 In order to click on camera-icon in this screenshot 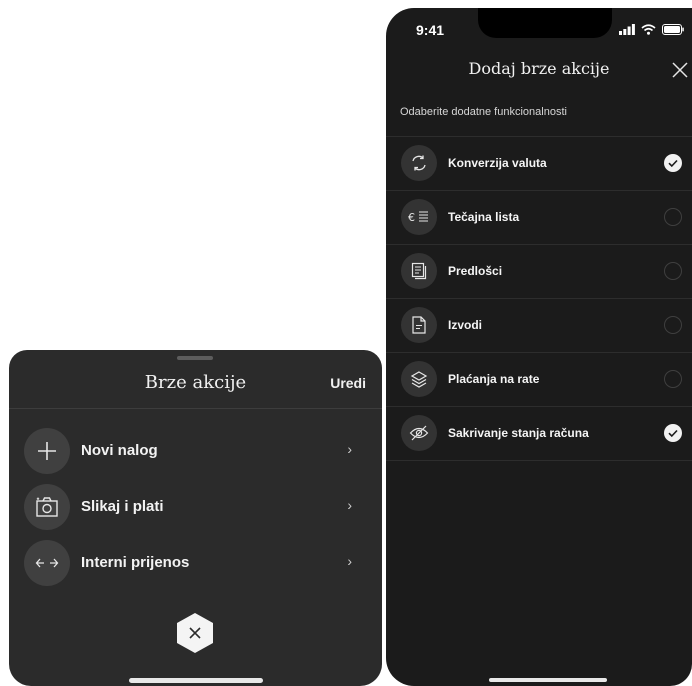, I will do `click(47, 507)`.